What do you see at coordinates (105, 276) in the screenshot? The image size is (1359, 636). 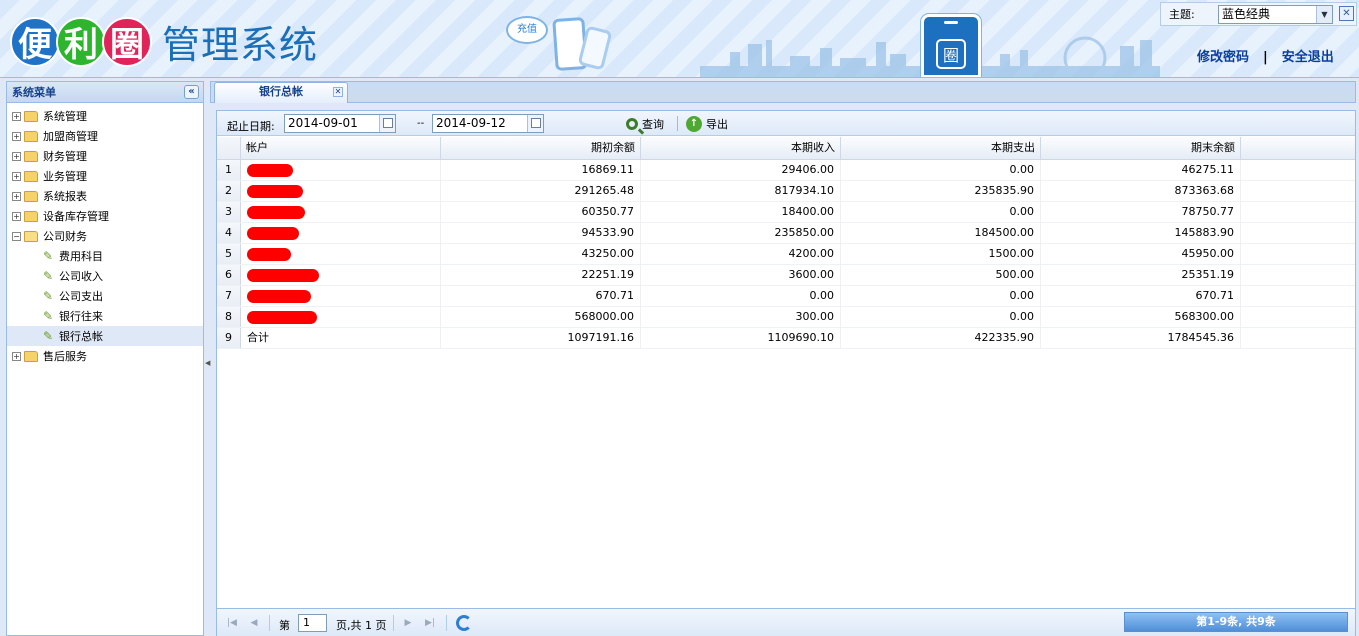 I see `sidebar-item-company-income: ✎ 公司收入` at bounding box center [105, 276].